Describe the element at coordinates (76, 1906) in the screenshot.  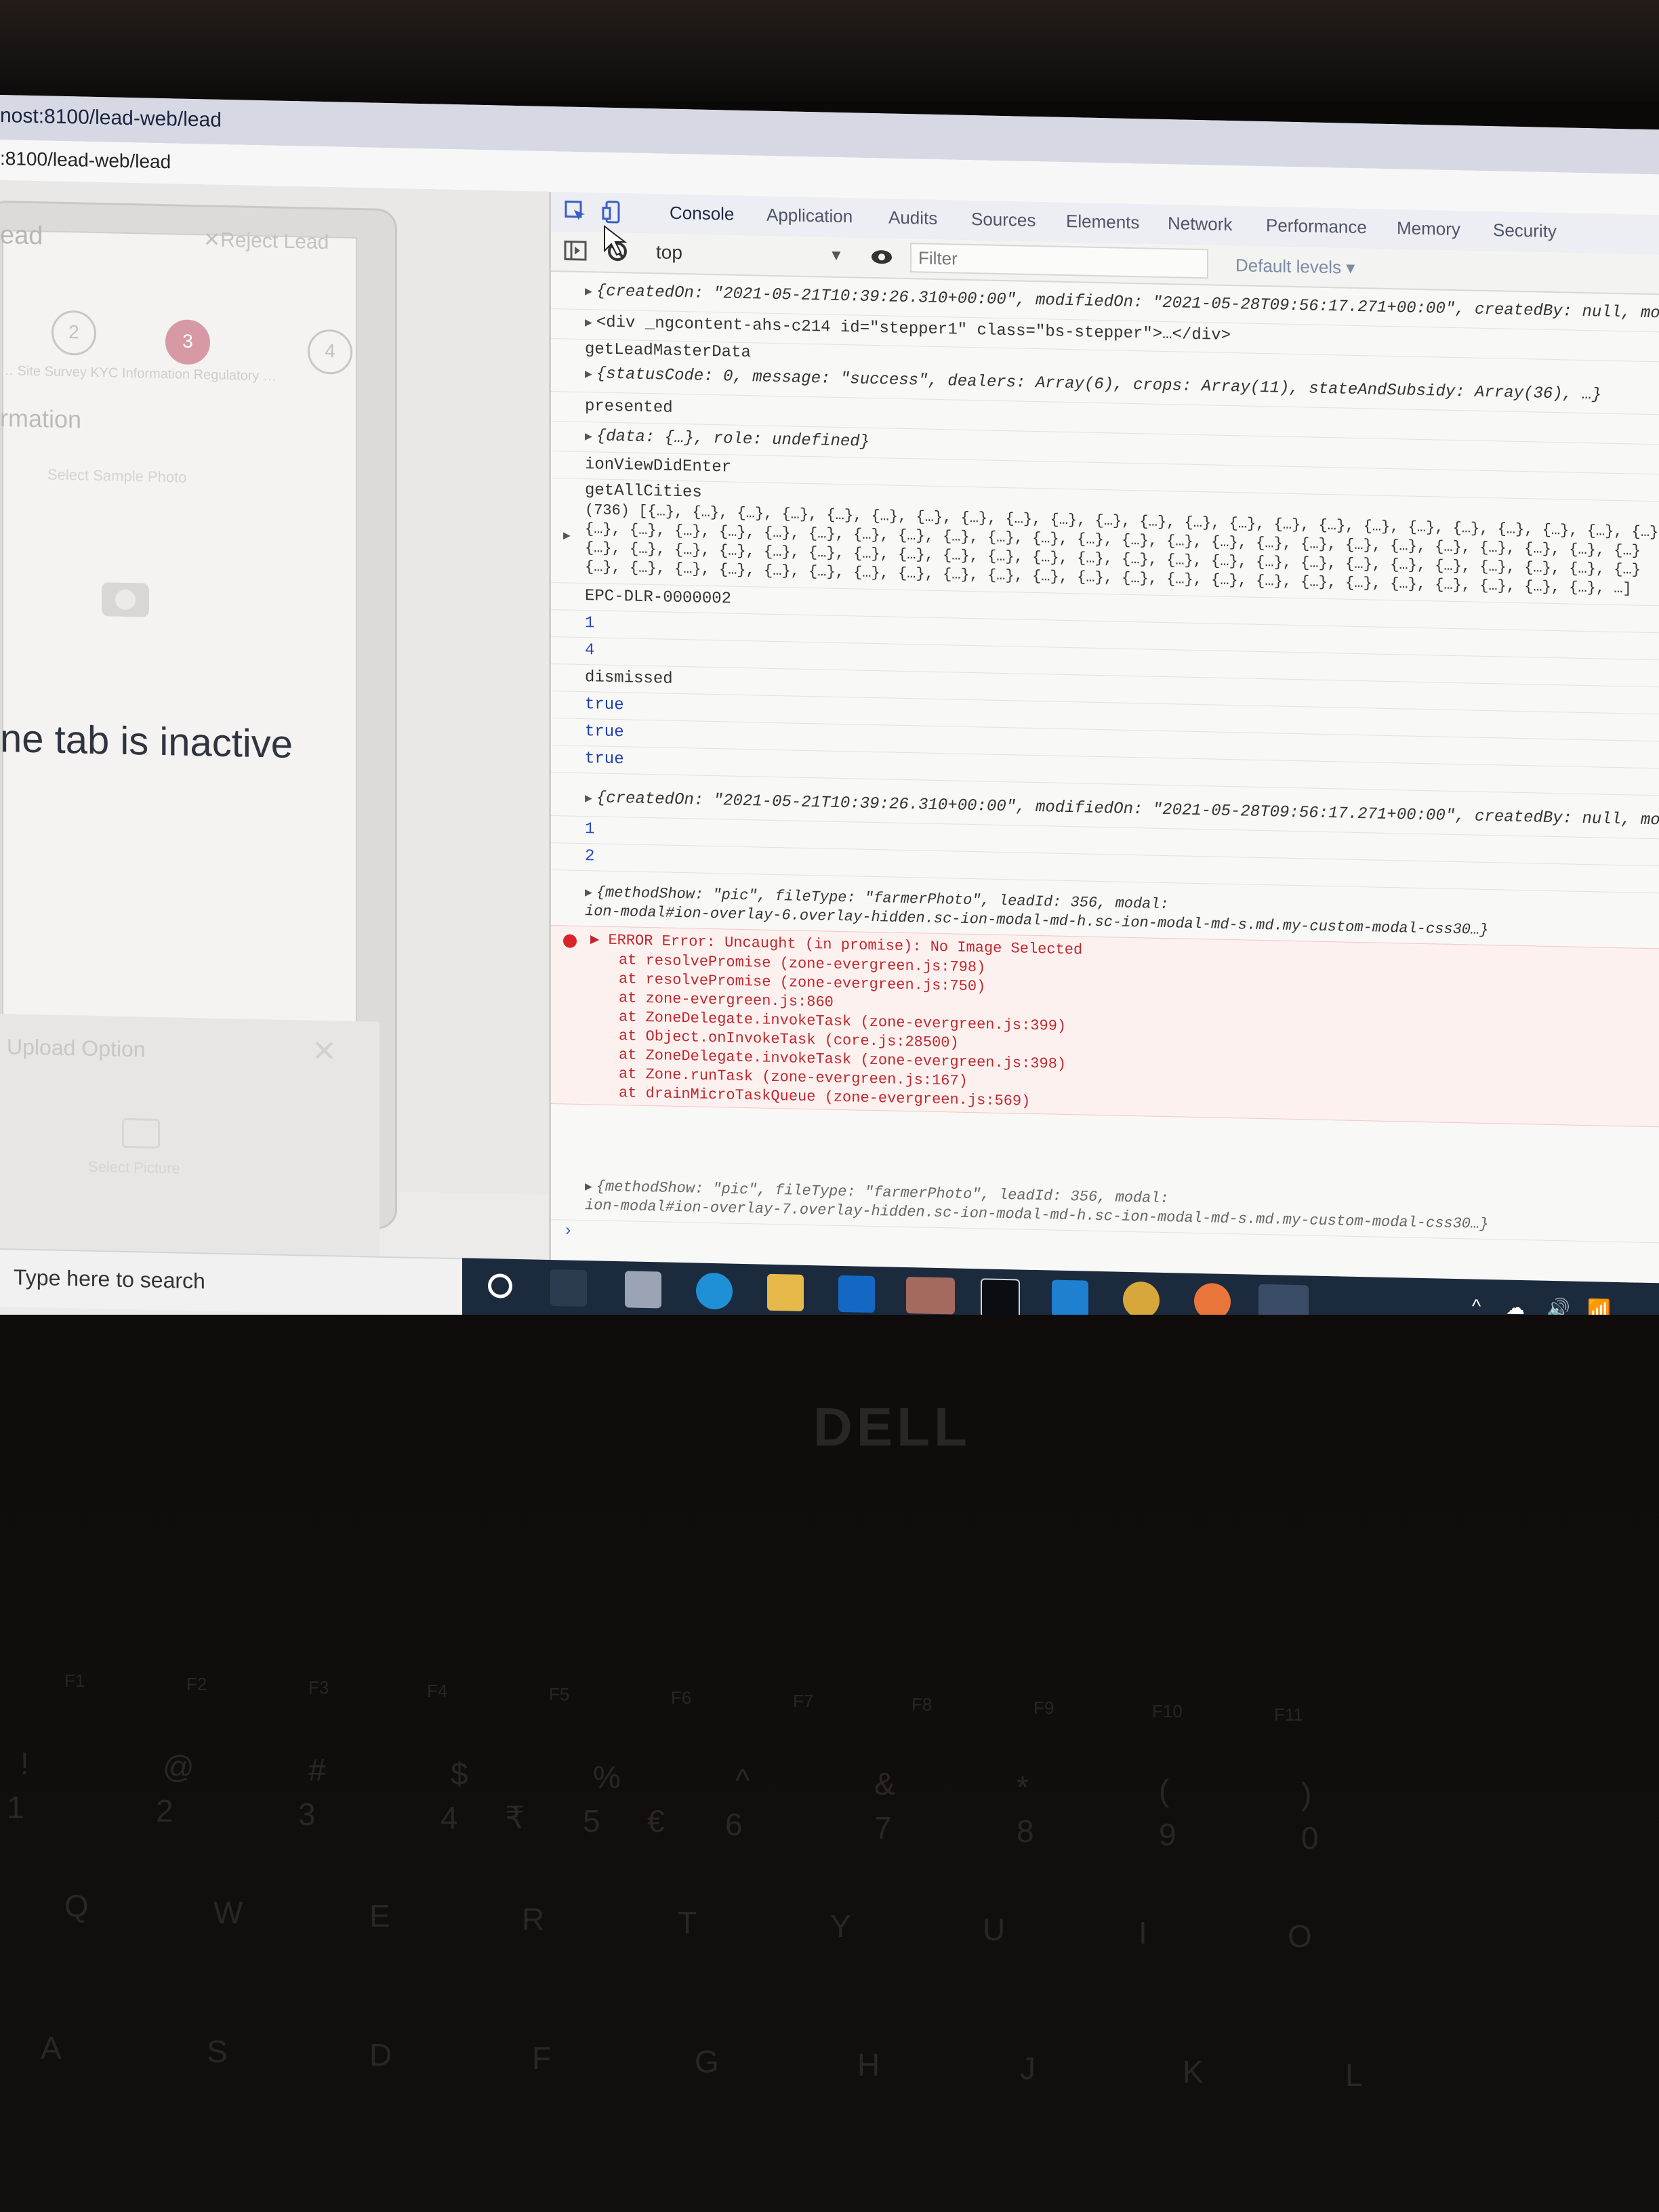
I see `key-q: Q` at that location.